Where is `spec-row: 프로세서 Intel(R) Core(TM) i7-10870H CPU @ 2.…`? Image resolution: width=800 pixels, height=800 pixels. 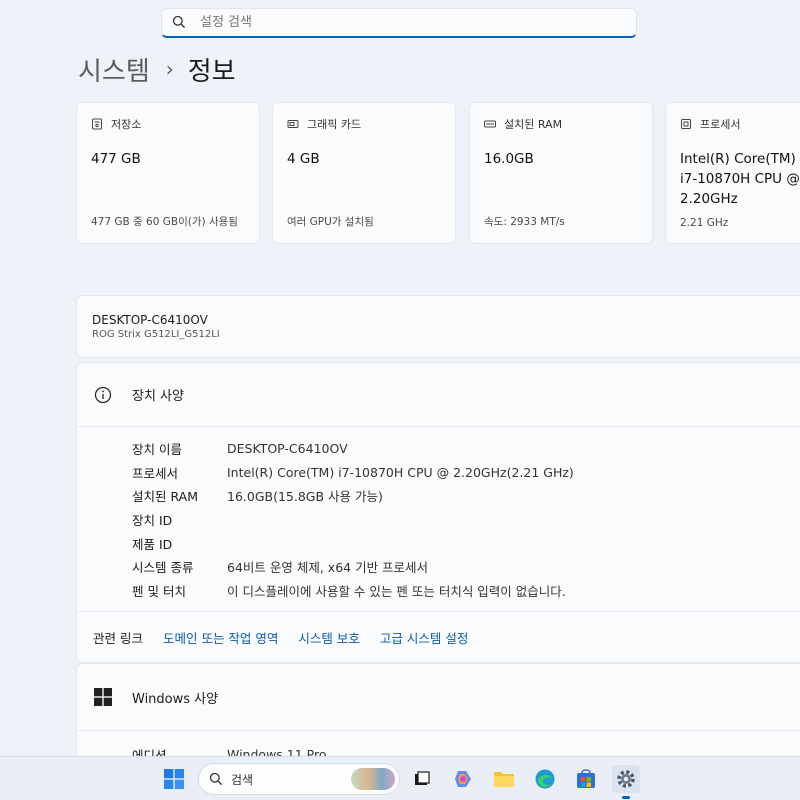 spec-row: 프로세서 Intel(R) Core(TM) i7-10870H CPU @ 2.… is located at coordinates (466, 473).